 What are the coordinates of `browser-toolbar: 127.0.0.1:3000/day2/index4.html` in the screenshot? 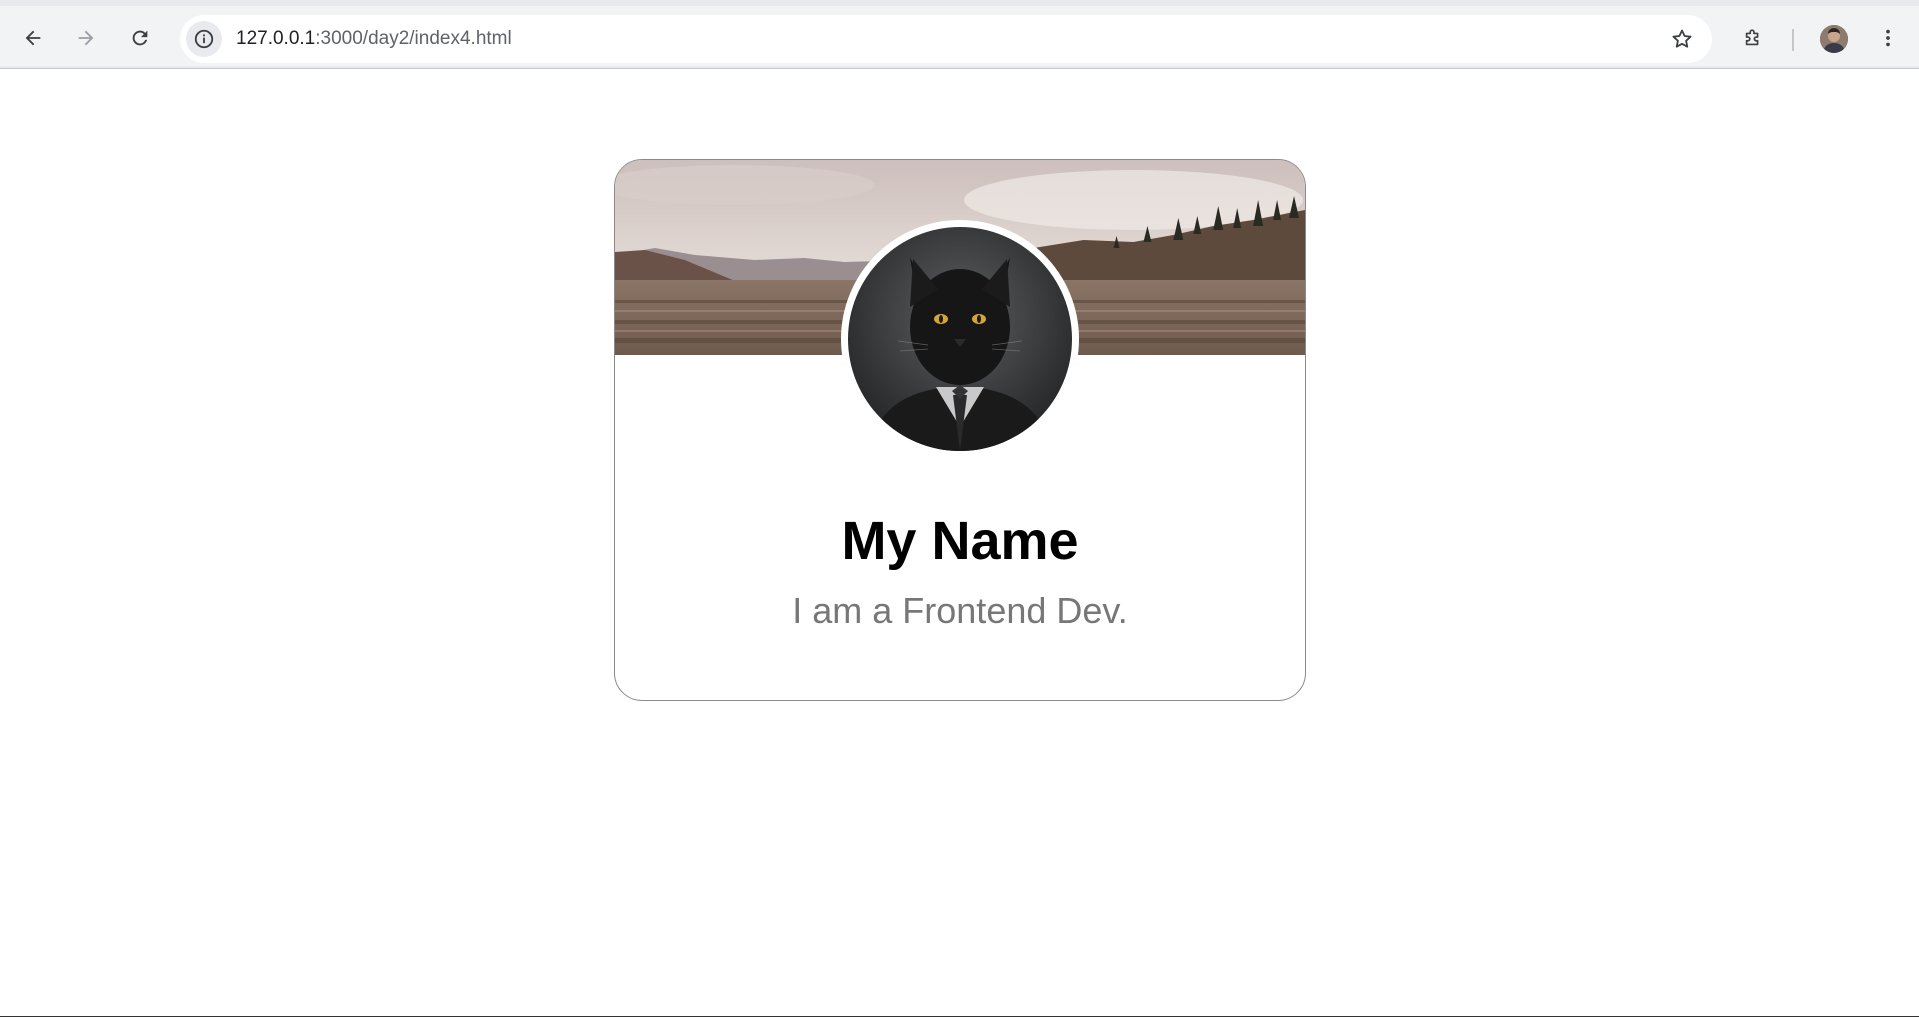 It's located at (959, 34).